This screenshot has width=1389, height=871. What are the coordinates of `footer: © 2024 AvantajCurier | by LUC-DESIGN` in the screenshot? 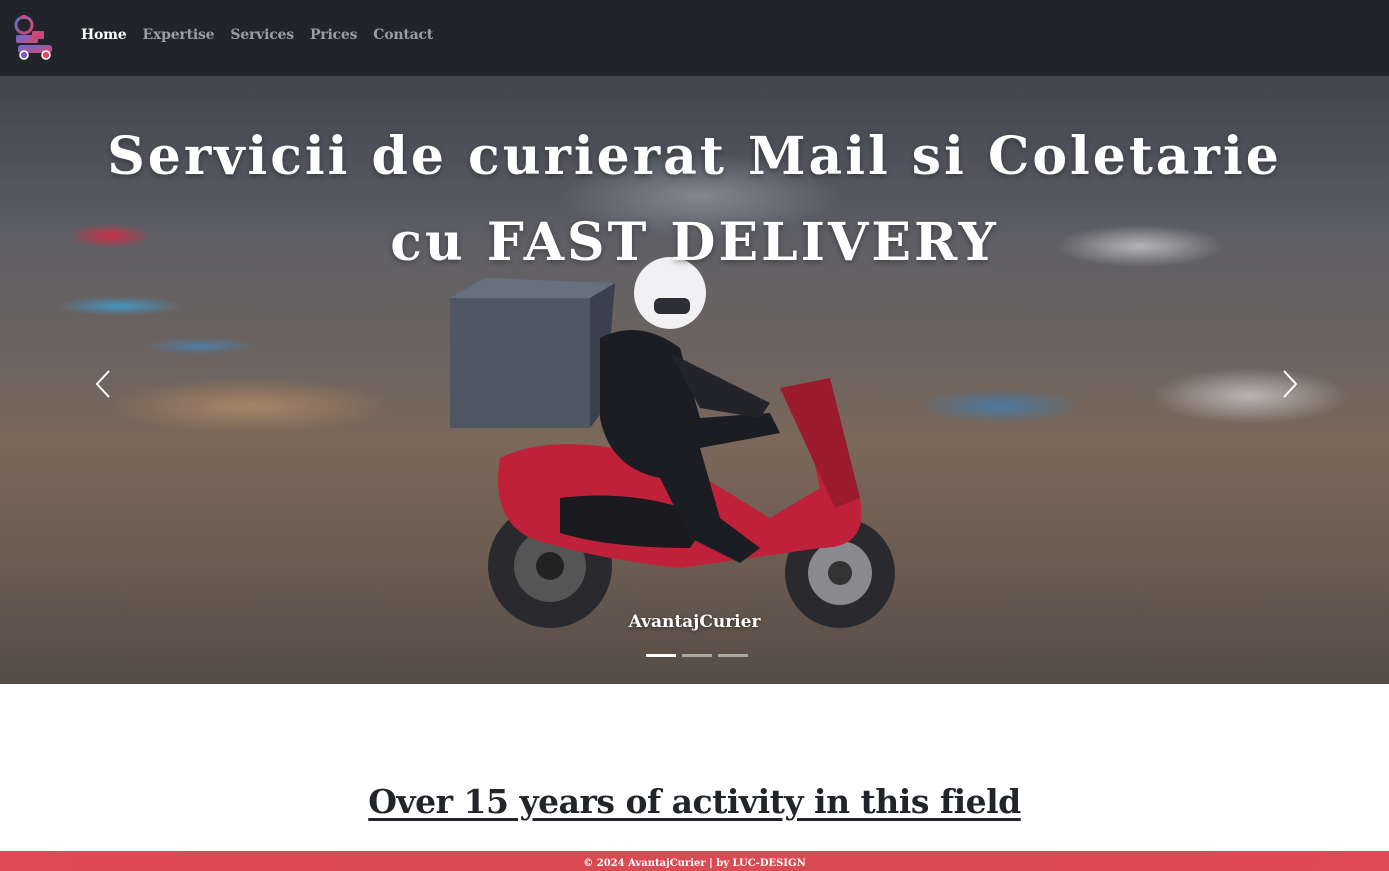 It's located at (694, 861).